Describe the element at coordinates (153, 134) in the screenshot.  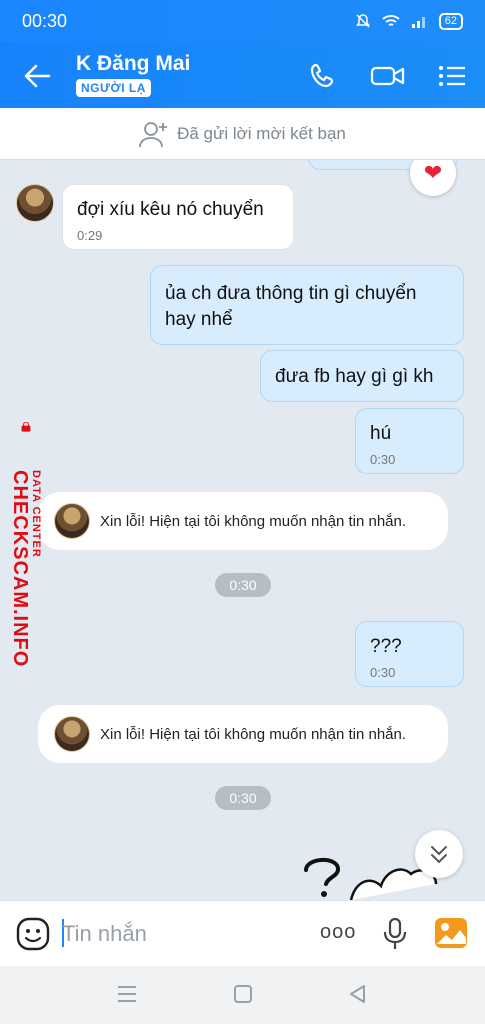
I see `add-friend-icon` at that location.